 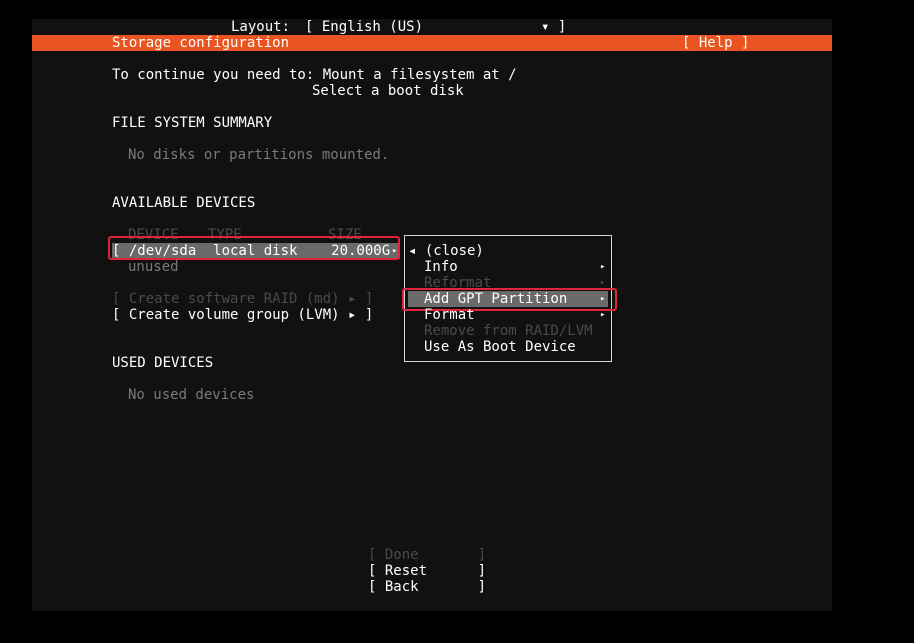 I want to click on back-button: [ Back ], so click(x=427, y=587).